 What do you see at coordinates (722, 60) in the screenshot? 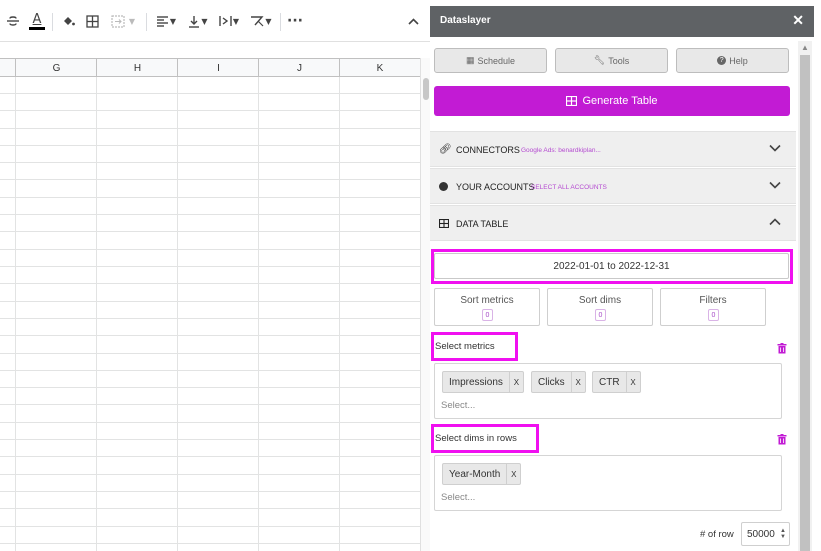
I see `help-icon: ?` at bounding box center [722, 60].